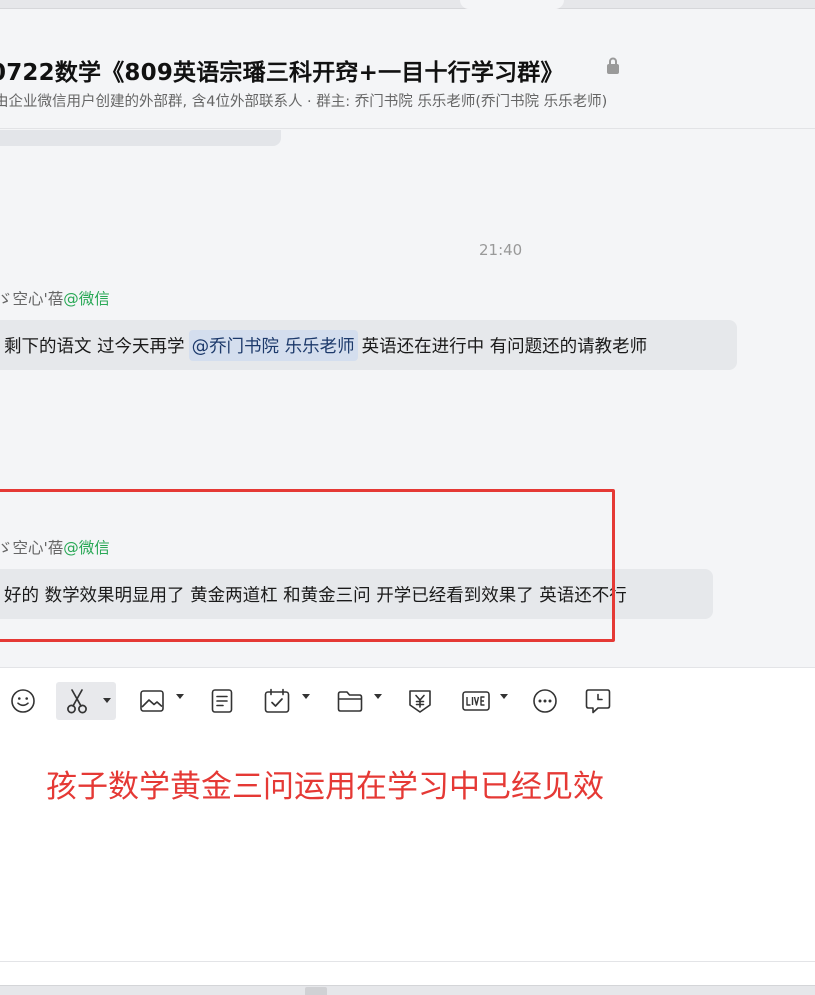 The image size is (815, 995). I want to click on more-icon, so click(545, 701).